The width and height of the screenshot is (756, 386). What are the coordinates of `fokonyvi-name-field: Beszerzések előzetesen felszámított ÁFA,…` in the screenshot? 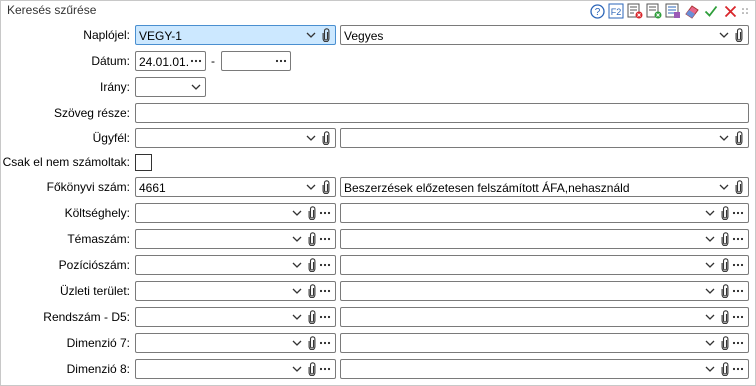 It's located at (544, 187).